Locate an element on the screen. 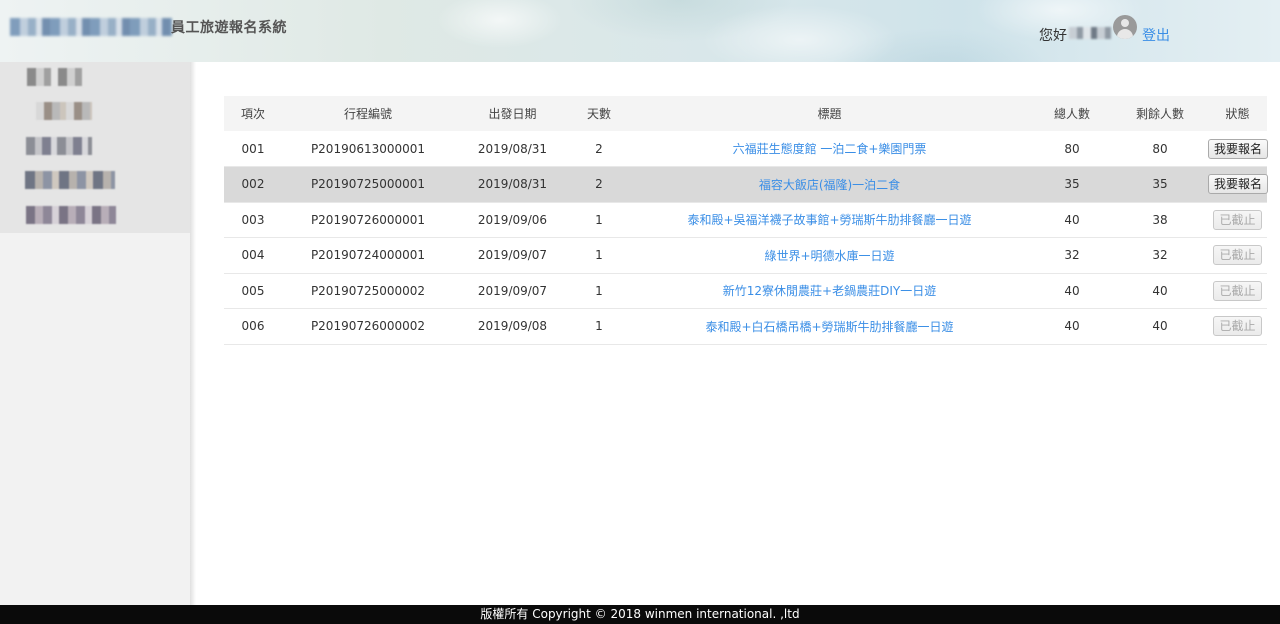  sidebar-shadow is located at coordinates (193, 333).